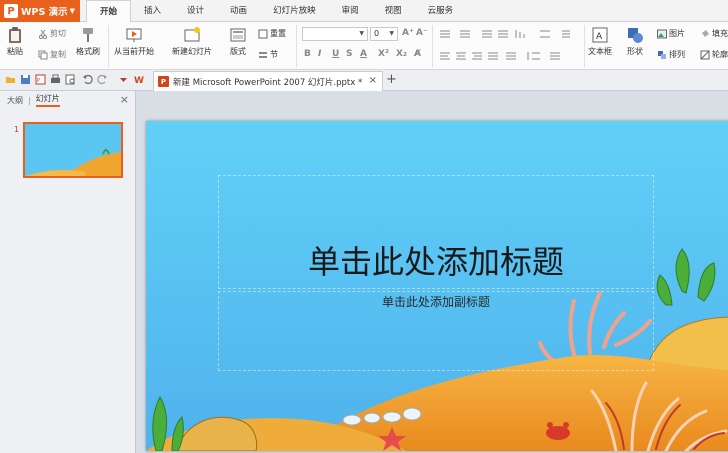 Image resolution: width=728 pixels, height=453 pixels. Describe the element at coordinates (705, 54) in the screenshot. I see `outline-icon` at that location.